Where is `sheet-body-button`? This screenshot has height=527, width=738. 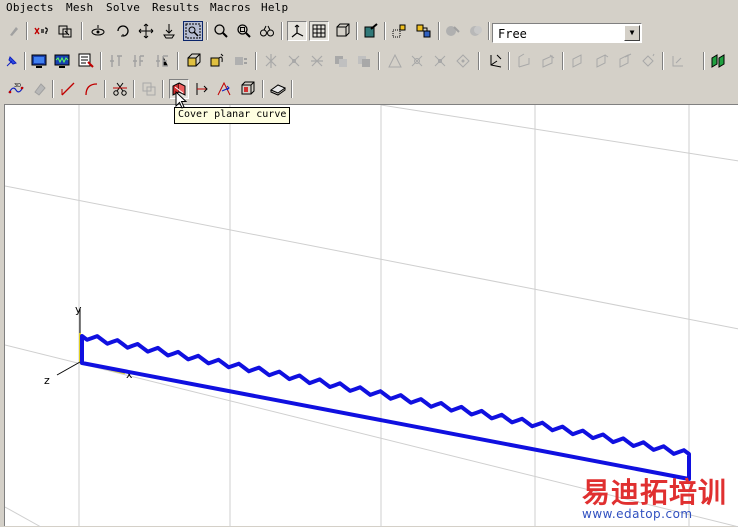
sheet-body-button is located at coordinates (278, 89).